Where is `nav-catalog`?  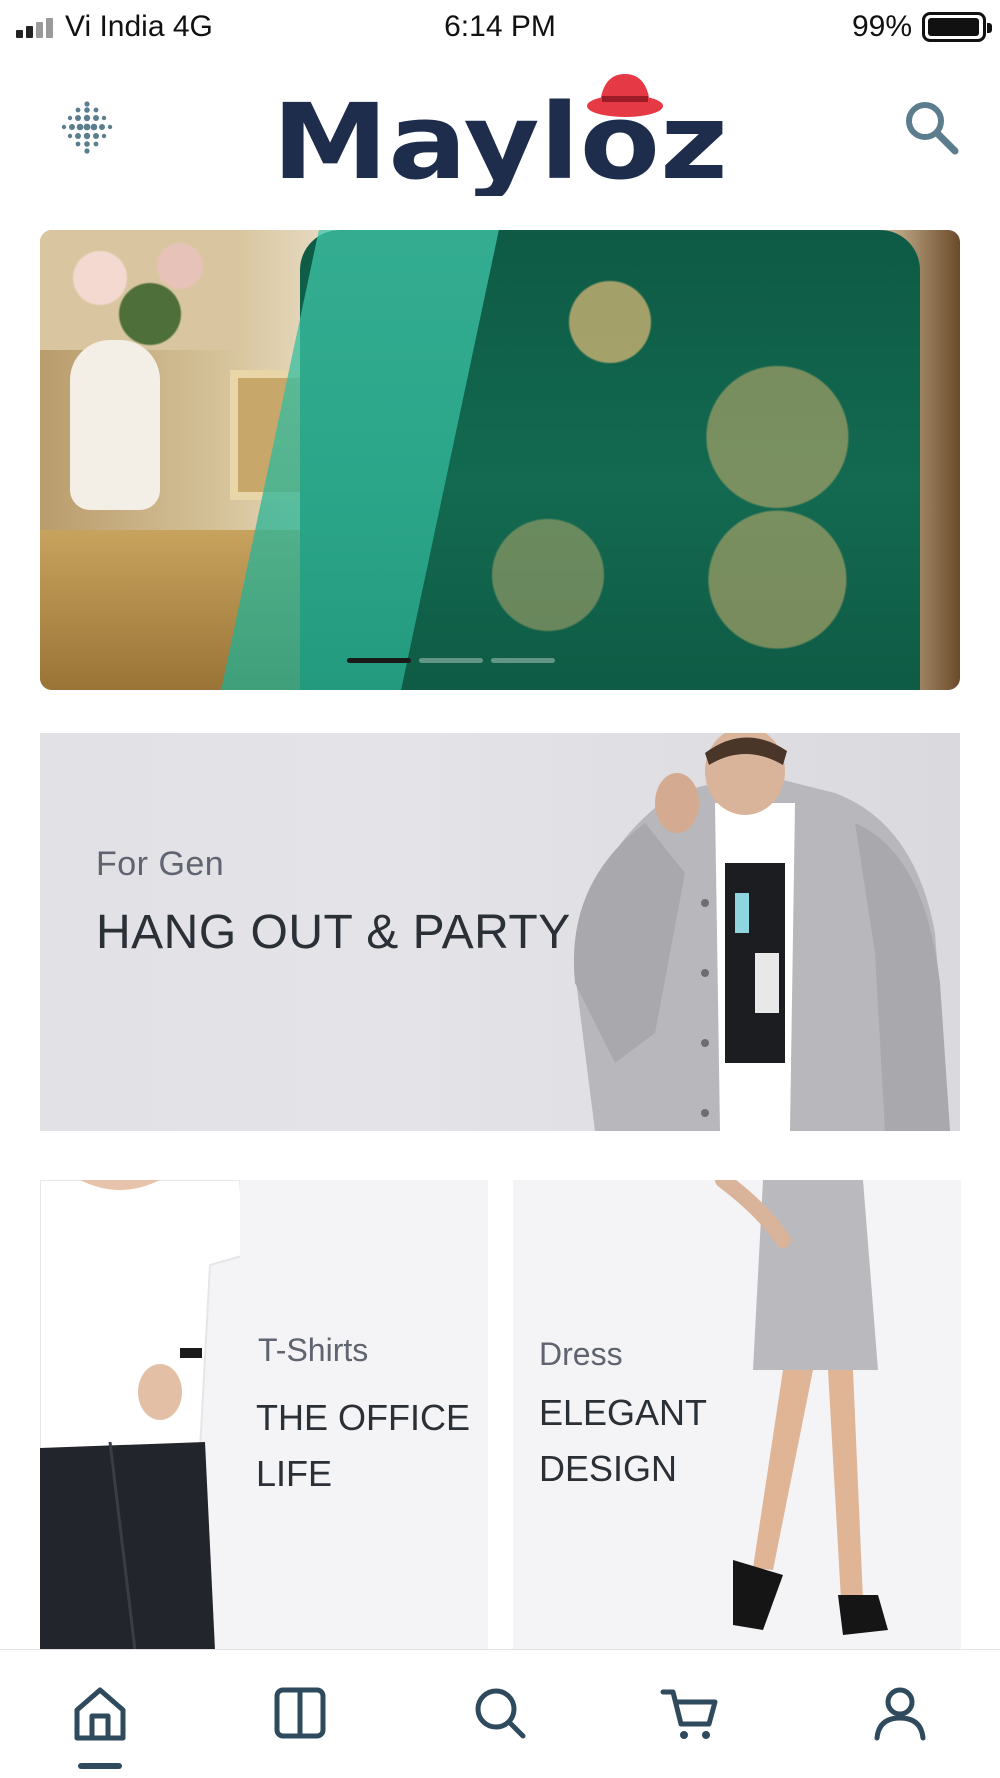
nav-catalog is located at coordinates (300, 1713).